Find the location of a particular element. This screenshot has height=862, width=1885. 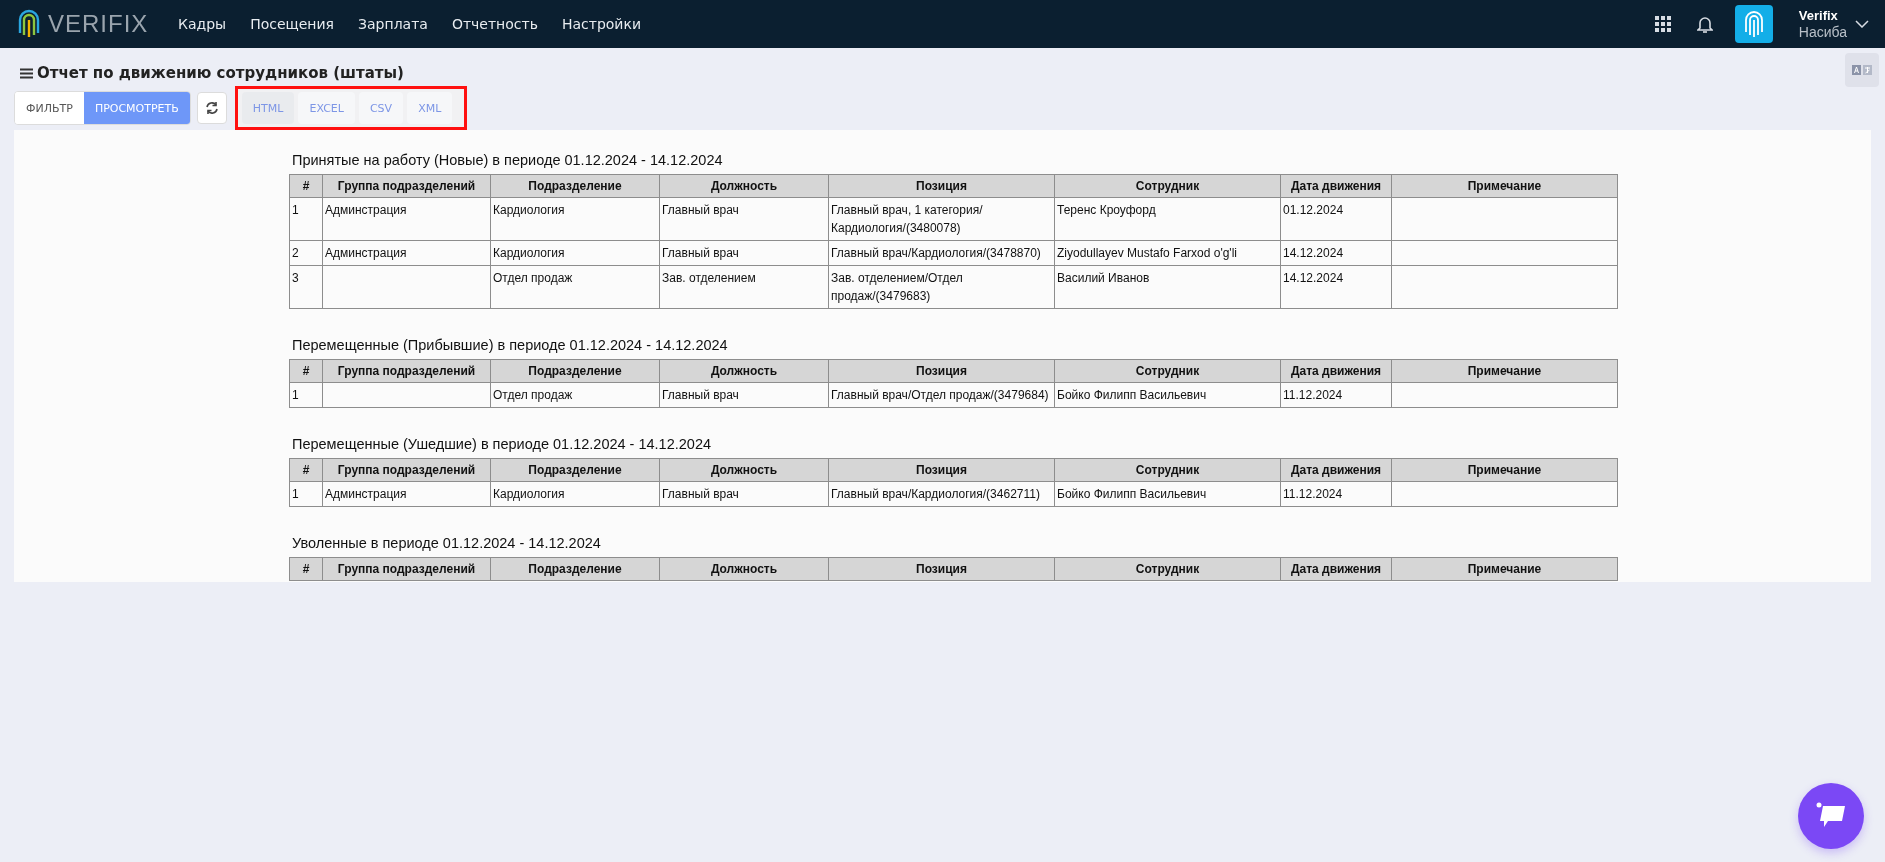

nav-menu-item: Зарплата is located at coordinates (393, 24).